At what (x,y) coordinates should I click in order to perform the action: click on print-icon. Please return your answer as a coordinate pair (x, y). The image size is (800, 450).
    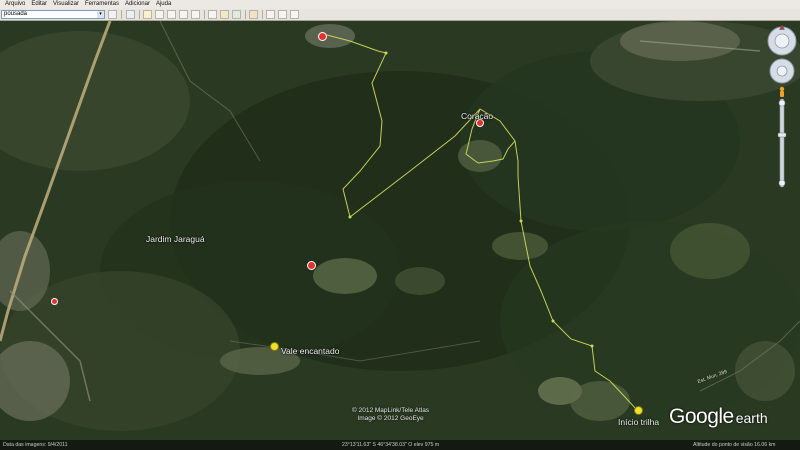
    Looking at the image, I should click on (282, 14).